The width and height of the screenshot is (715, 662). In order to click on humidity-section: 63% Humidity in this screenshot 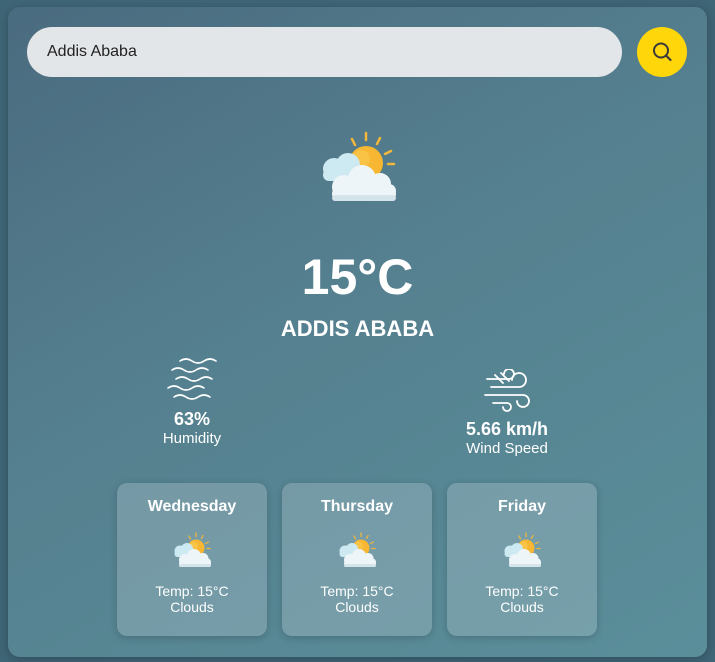, I will do `click(192, 402)`.